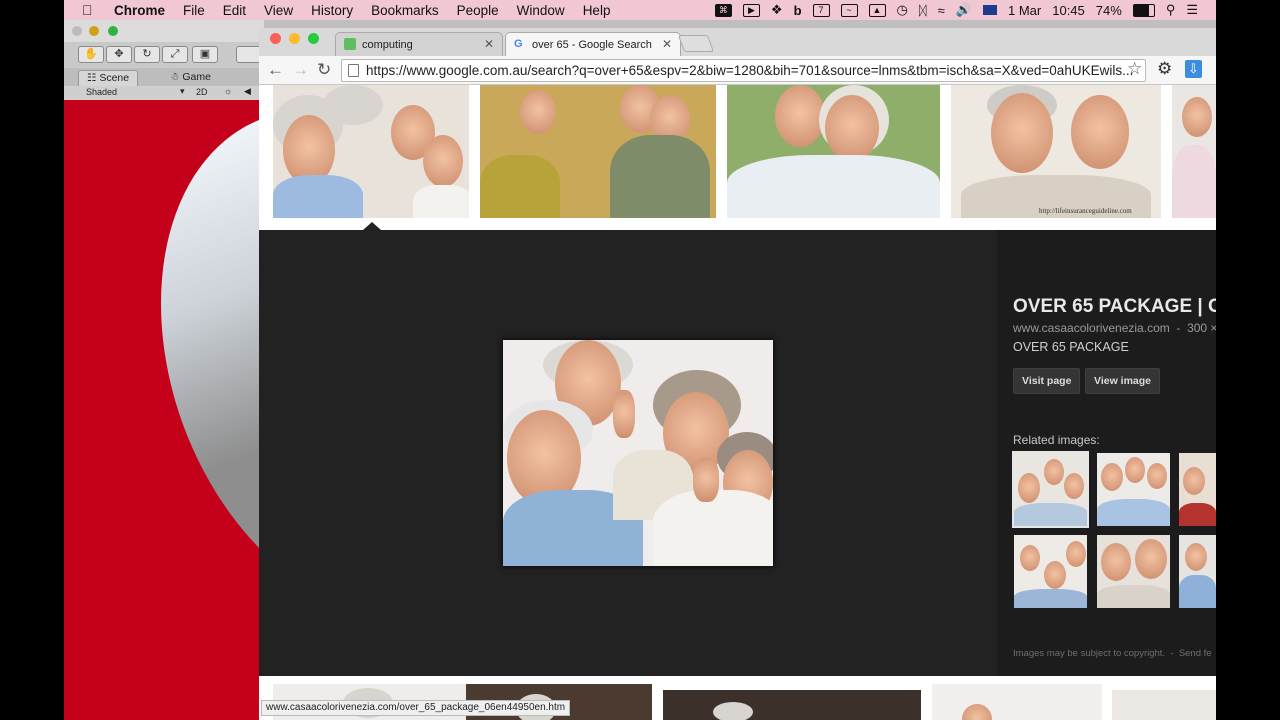 Image resolution: width=1280 pixels, height=720 pixels. Describe the element at coordinates (1248, 360) in the screenshot. I see `letterbox-right` at that location.